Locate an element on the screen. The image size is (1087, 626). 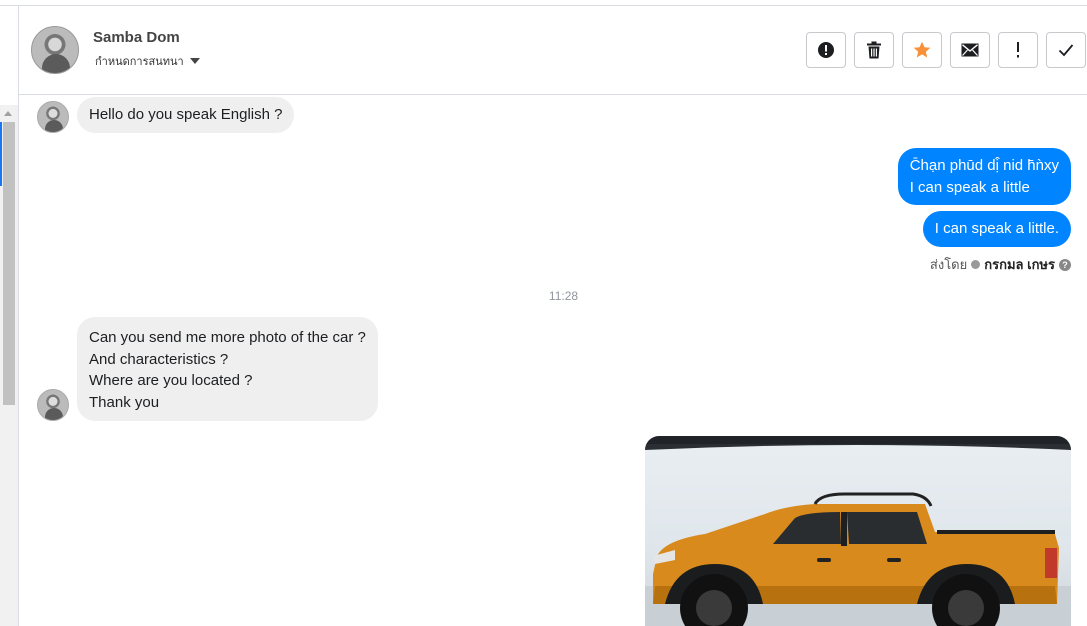
check-icon is located at coordinates (1066, 50).